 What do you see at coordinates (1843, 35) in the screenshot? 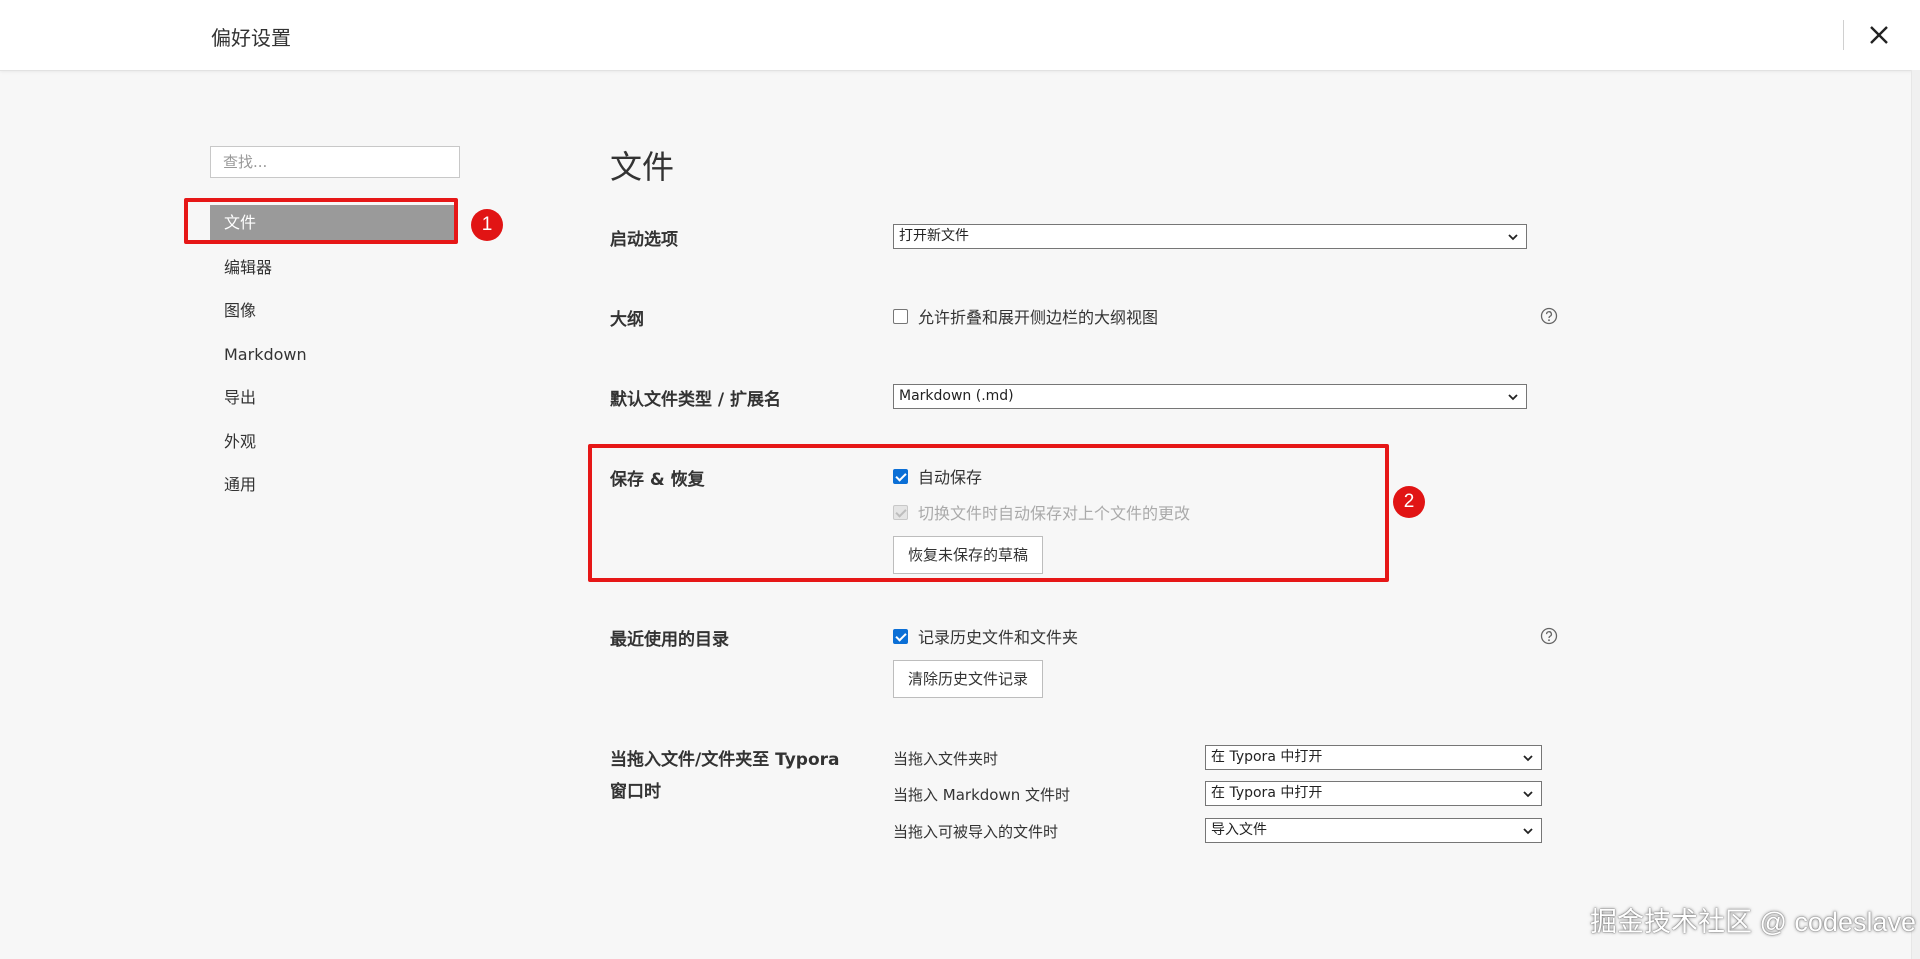
I see `title-divider` at bounding box center [1843, 35].